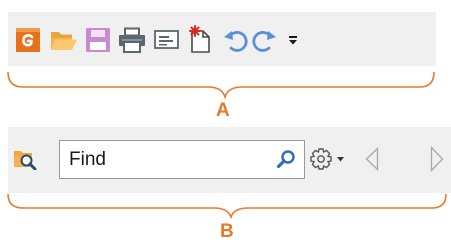 This screenshot has width=451, height=246. What do you see at coordinates (221, 85) in the screenshot?
I see `callout-brace-a` at bounding box center [221, 85].